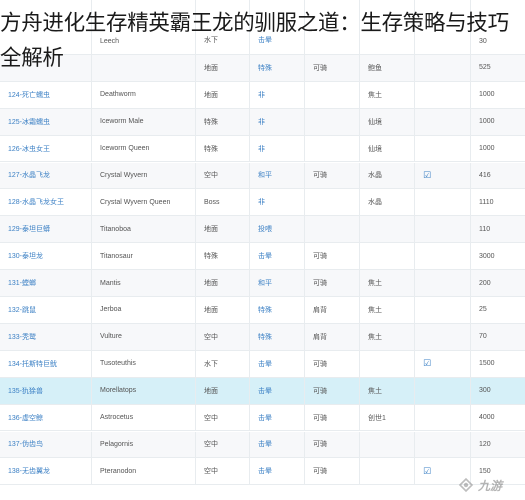 Image resolution: width=525 pixels, height=500 pixels. What do you see at coordinates (143, 310) in the screenshot?
I see `creature-english-name: Jerboa` at bounding box center [143, 310].